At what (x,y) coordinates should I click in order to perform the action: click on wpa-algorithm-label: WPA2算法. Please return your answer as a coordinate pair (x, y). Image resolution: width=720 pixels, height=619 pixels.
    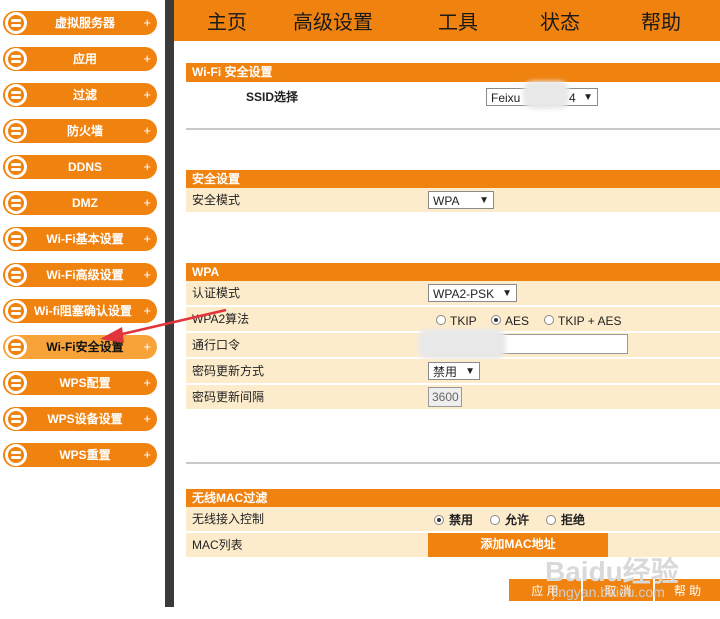
    Looking at the image, I should click on (221, 319).